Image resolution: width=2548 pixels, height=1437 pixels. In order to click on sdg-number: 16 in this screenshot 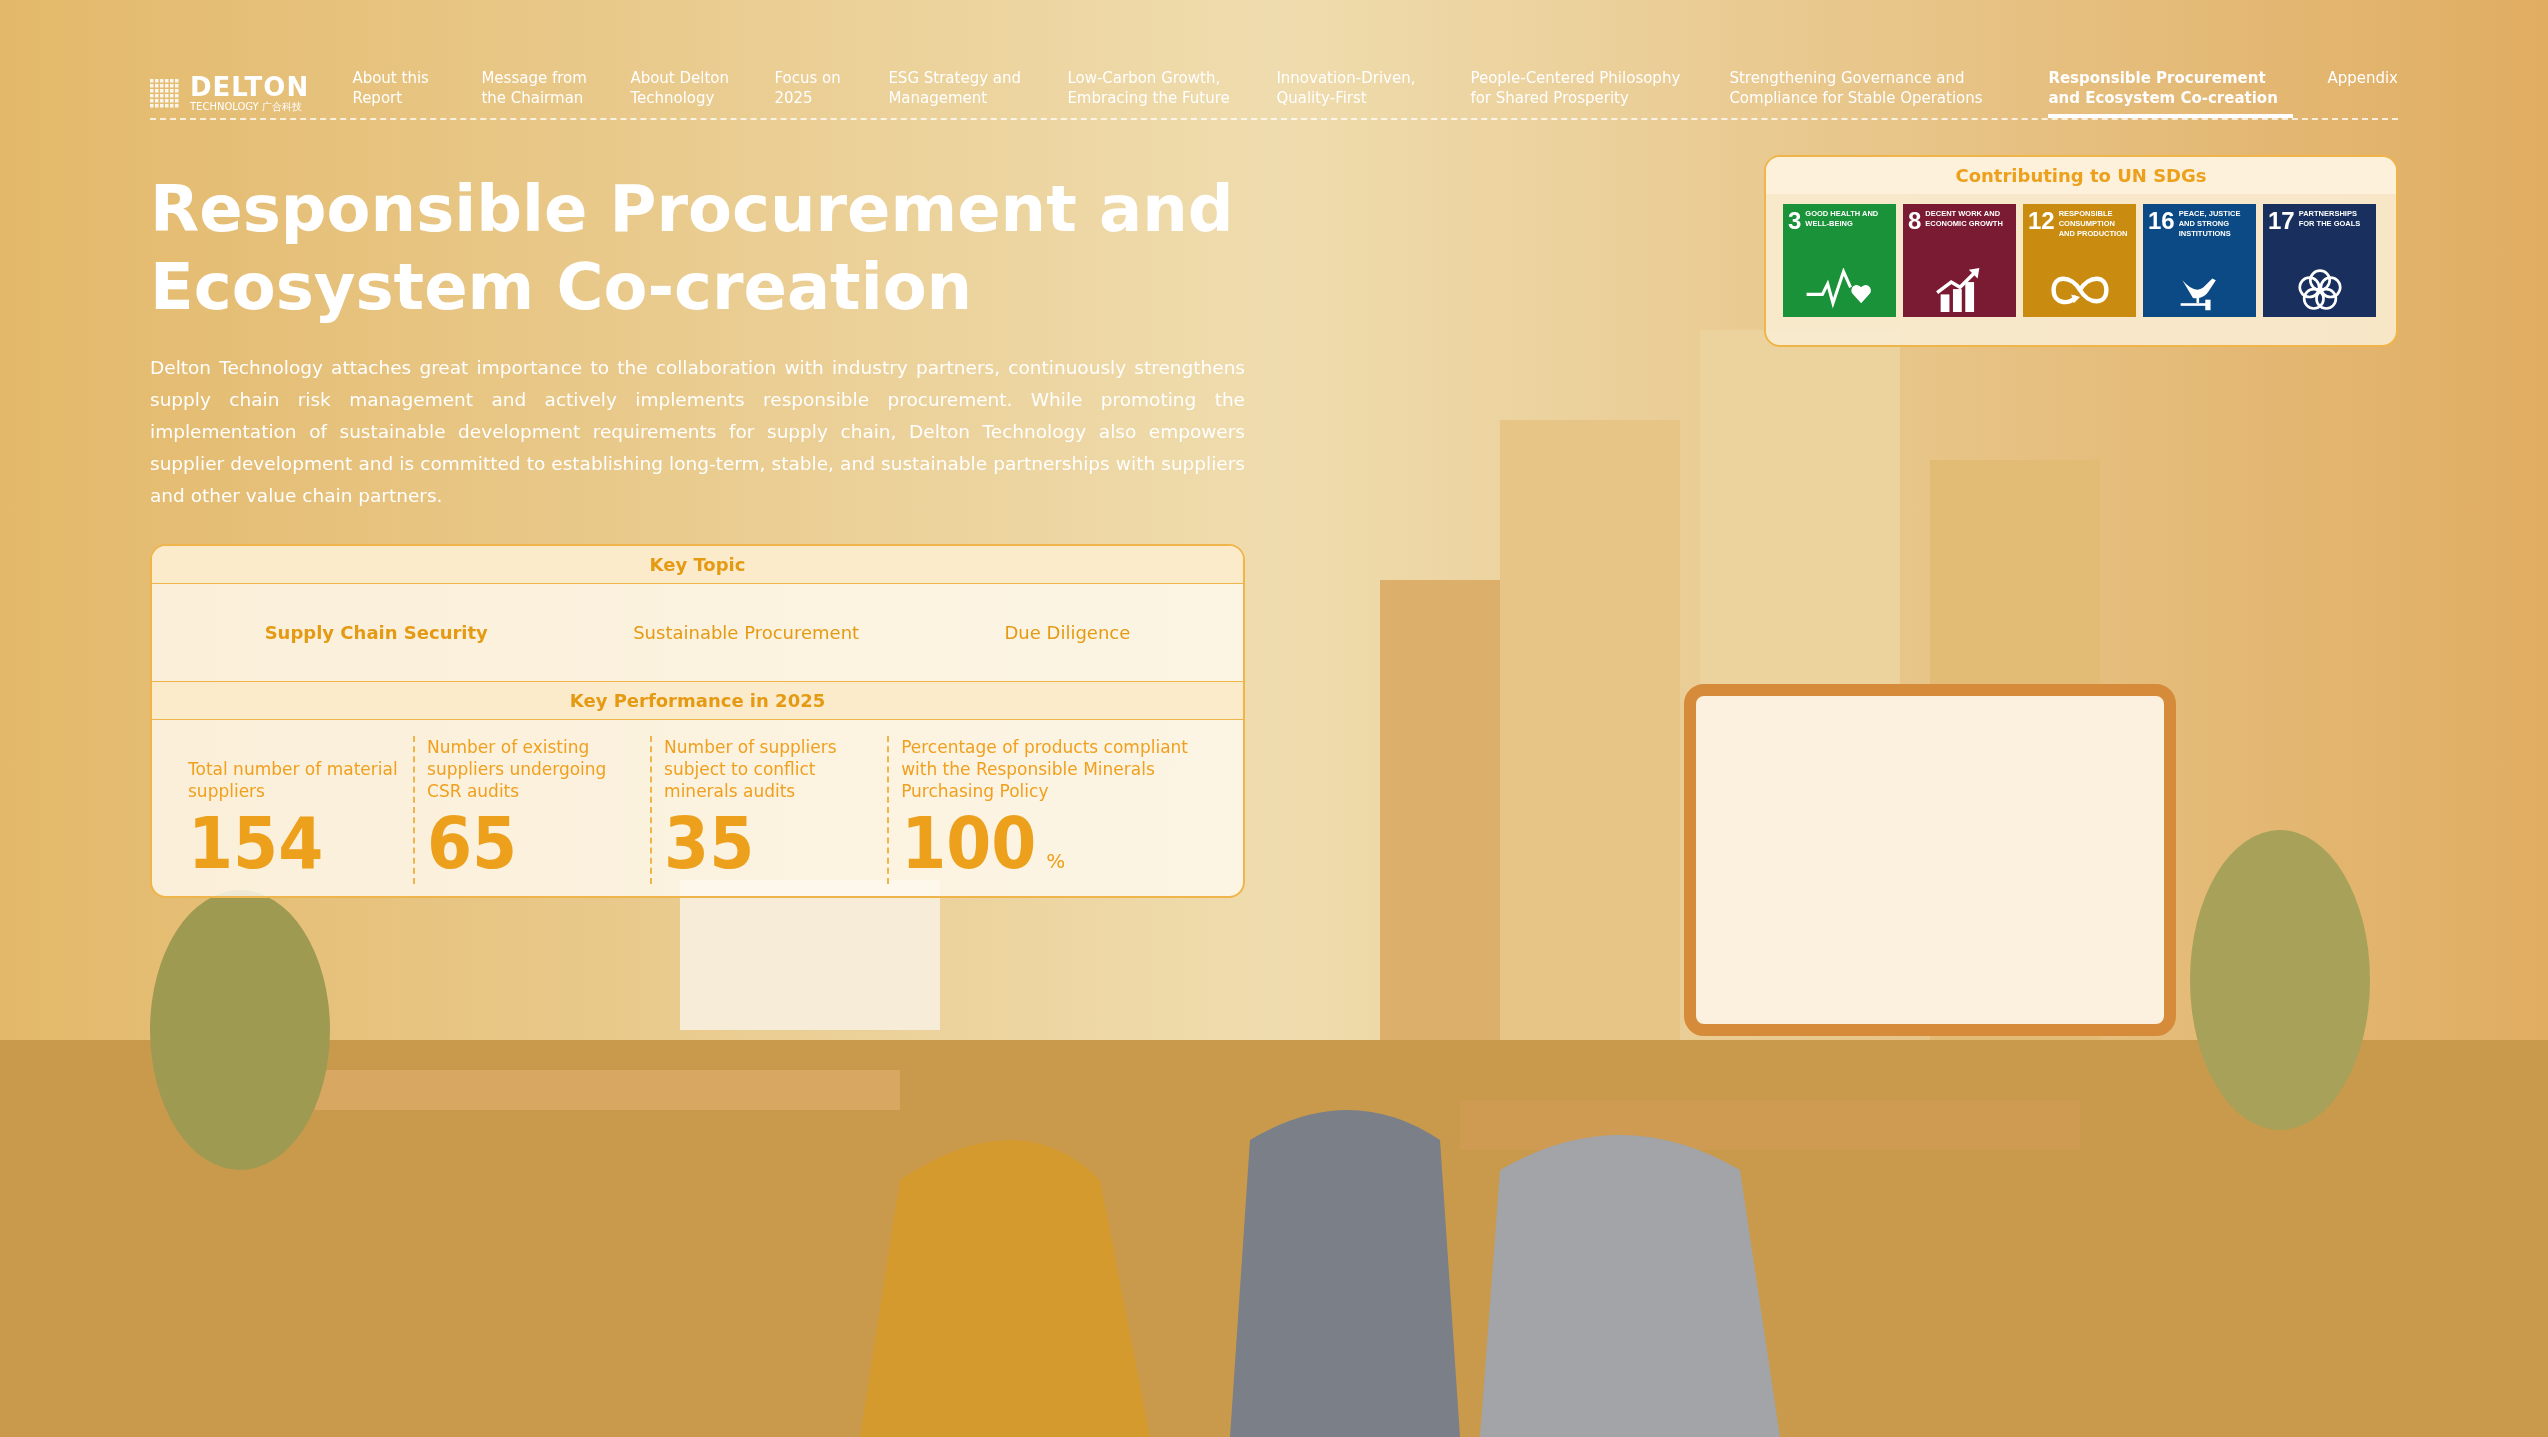, I will do `click(2161, 221)`.